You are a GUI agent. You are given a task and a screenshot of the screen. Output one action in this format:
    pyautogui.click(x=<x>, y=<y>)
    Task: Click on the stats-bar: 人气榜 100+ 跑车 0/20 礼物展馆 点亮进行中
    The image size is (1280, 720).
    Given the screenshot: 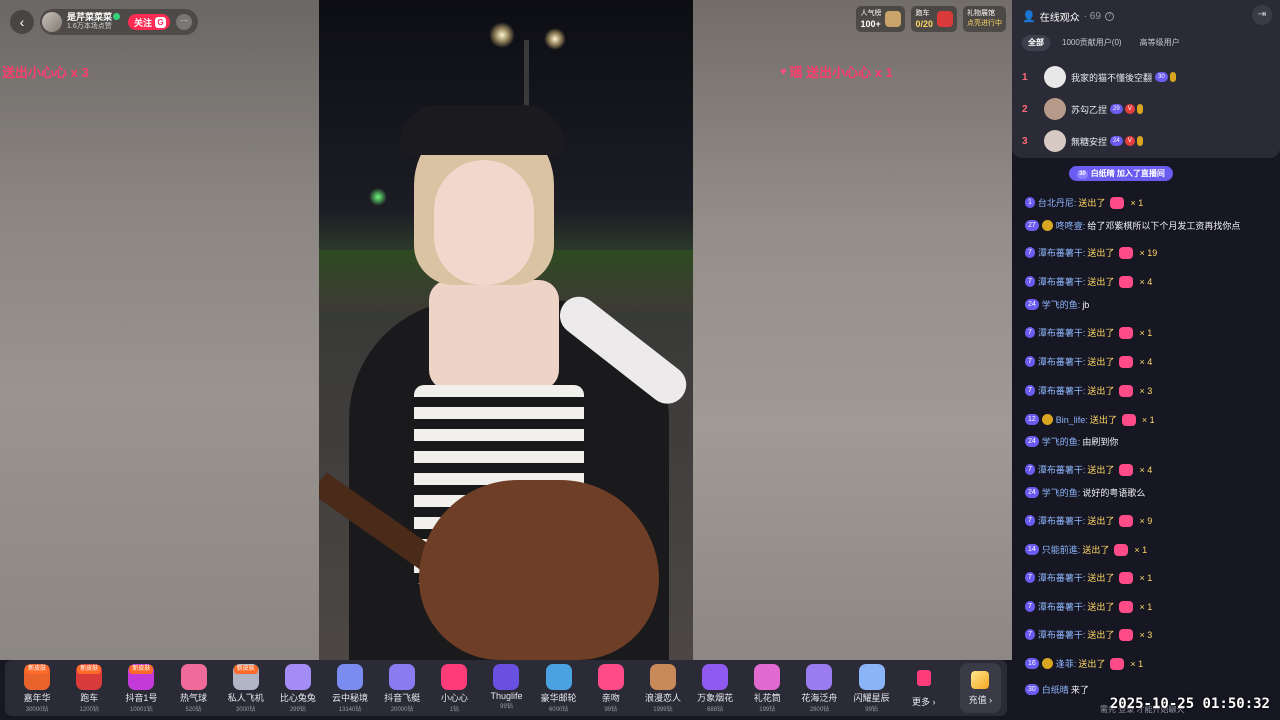 What is the action you would take?
    pyautogui.click(x=931, y=19)
    